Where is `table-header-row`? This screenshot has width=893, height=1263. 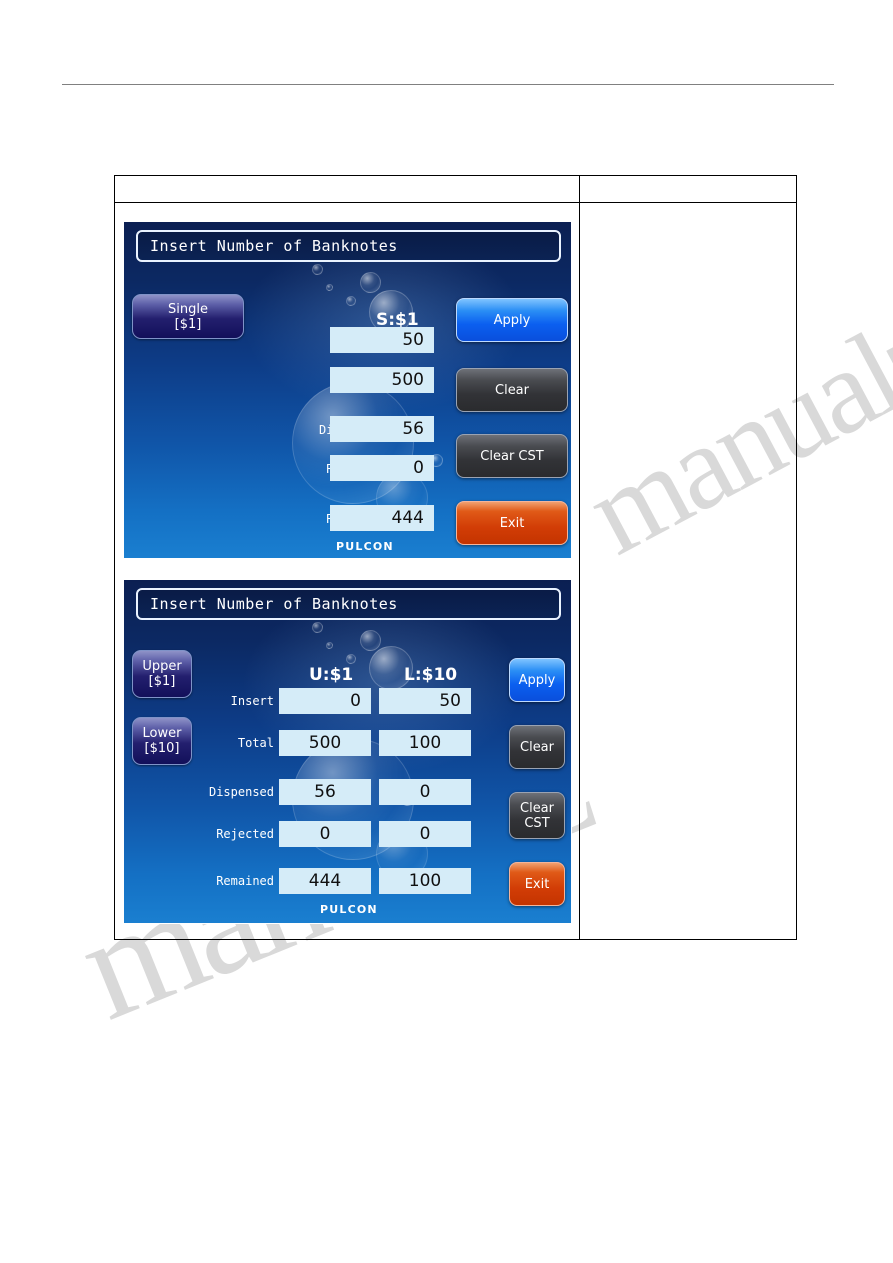
table-header-row is located at coordinates (455, 189).